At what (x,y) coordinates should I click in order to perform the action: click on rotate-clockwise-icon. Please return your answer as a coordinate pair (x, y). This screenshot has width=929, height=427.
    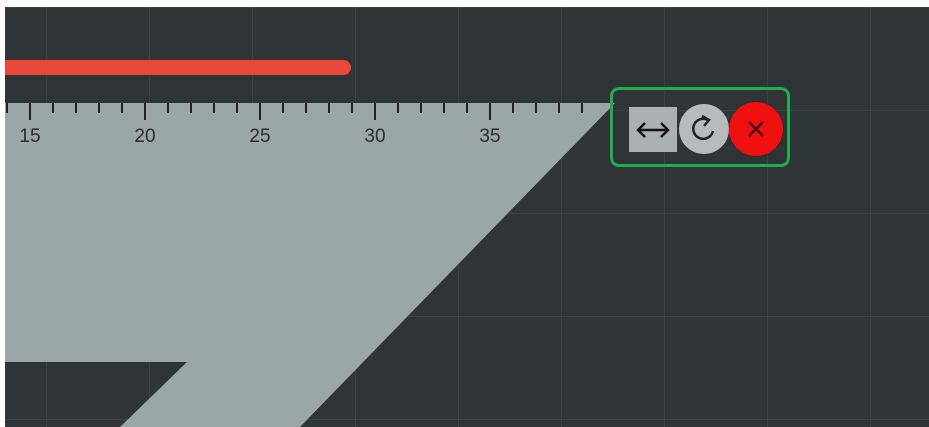
    Looking at the image, I should click on (703, 127).